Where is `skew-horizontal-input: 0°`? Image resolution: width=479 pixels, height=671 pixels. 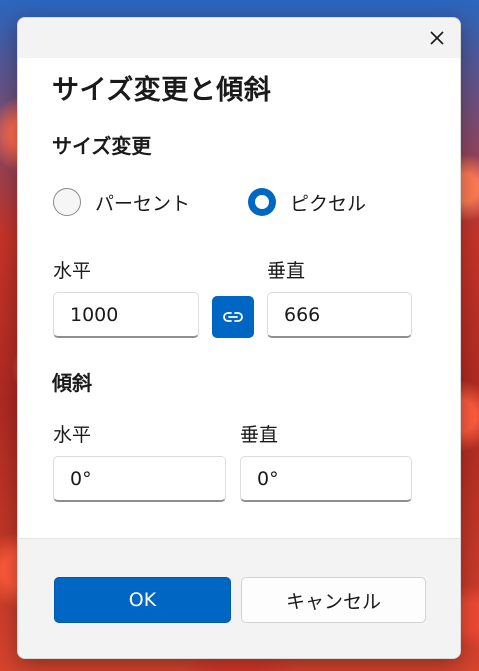 skew-horizontal-input: 0° is located at coordinates (139, 479).